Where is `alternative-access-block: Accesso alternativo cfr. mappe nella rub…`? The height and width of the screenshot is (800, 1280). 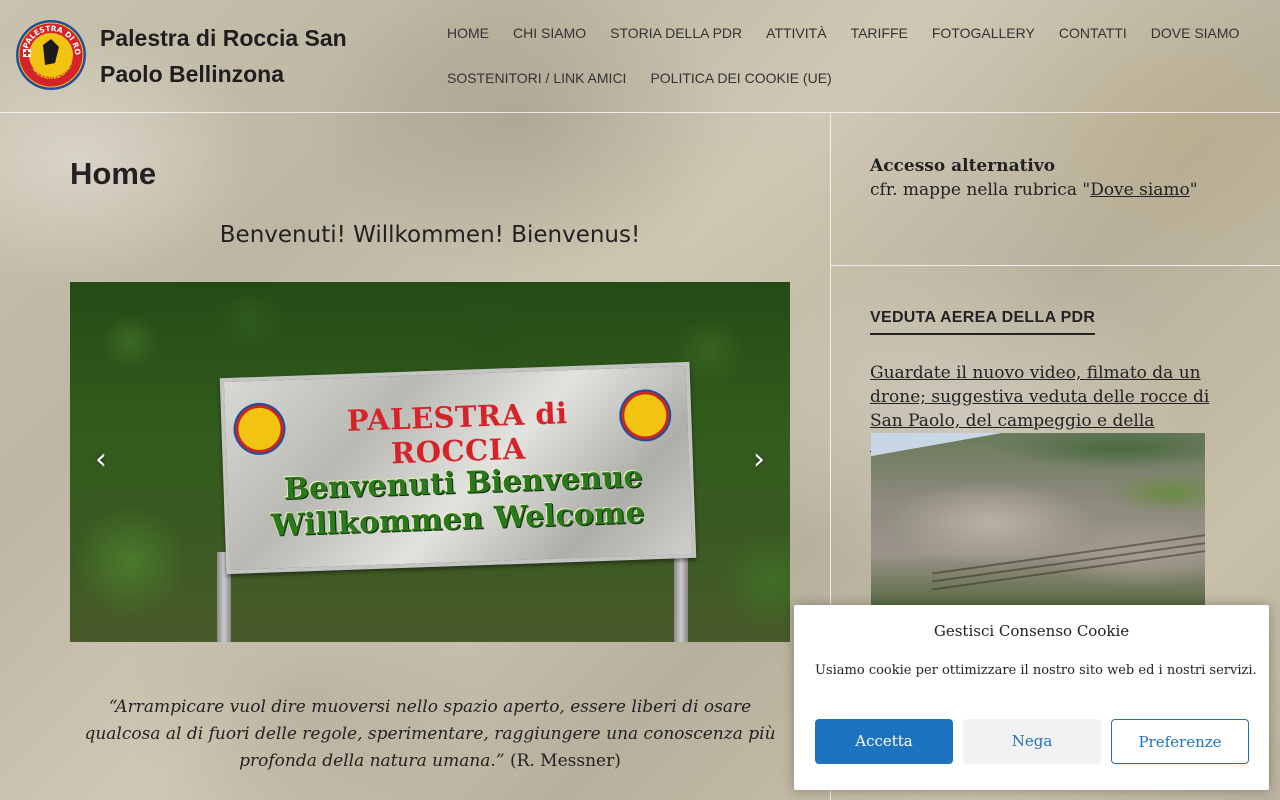
alternative-access-block: Accesso alternativo cfr. mappe nella rub… is located at coordinates (1050, 178).